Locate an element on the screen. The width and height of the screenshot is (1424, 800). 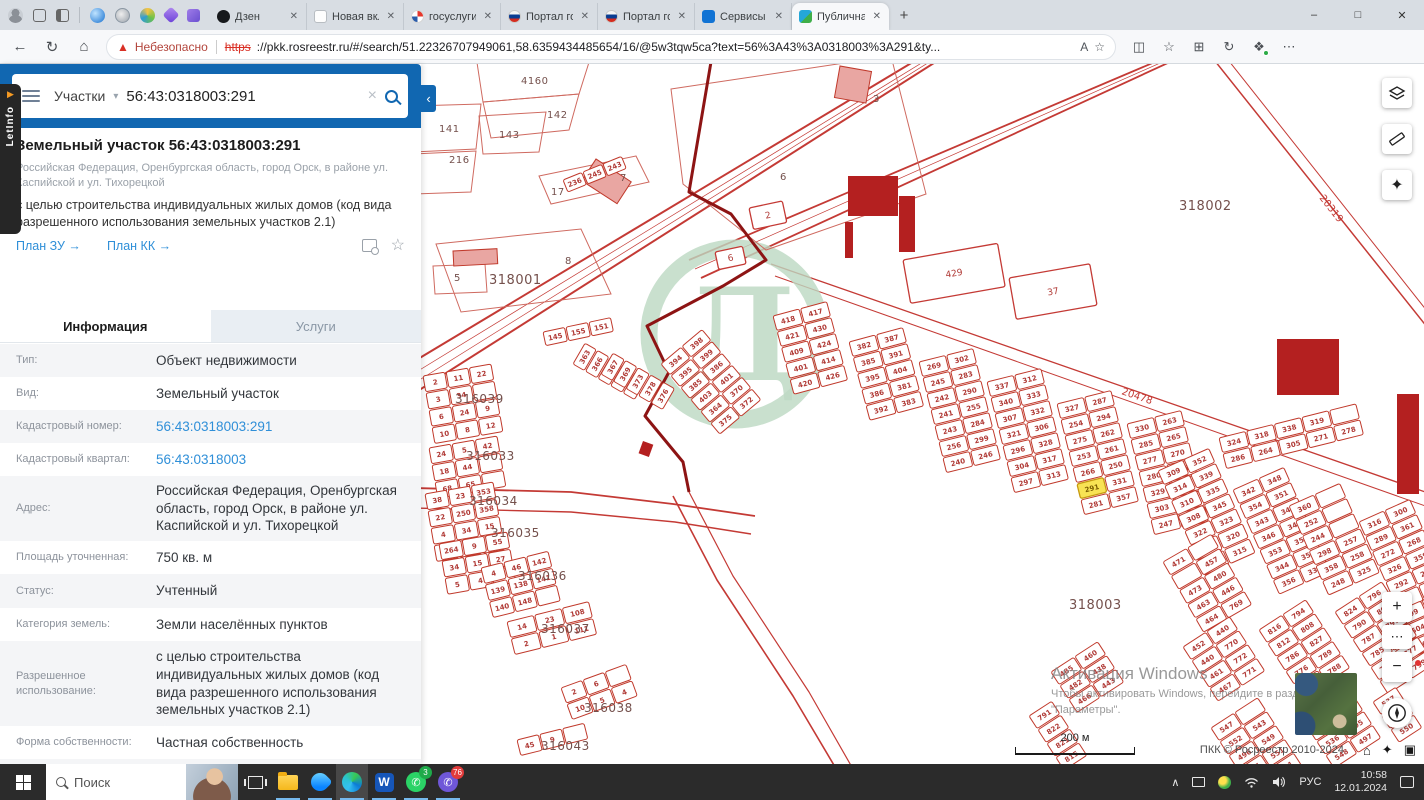
tray-device-icon is located at coordinates (1199, 782).